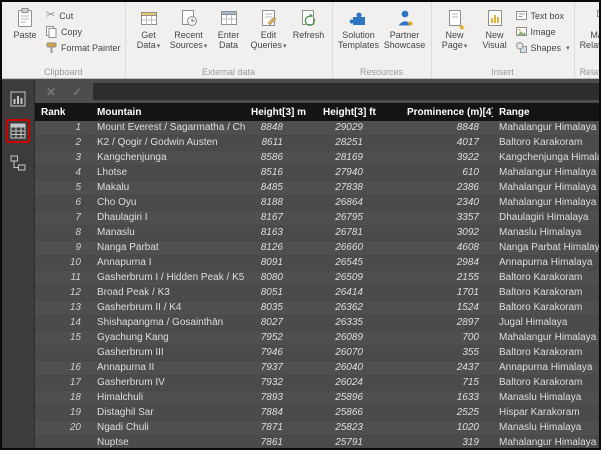  Describe the element at coordinates (168, 112) in the screenshot. I see `column-header: Mountain` at that location.